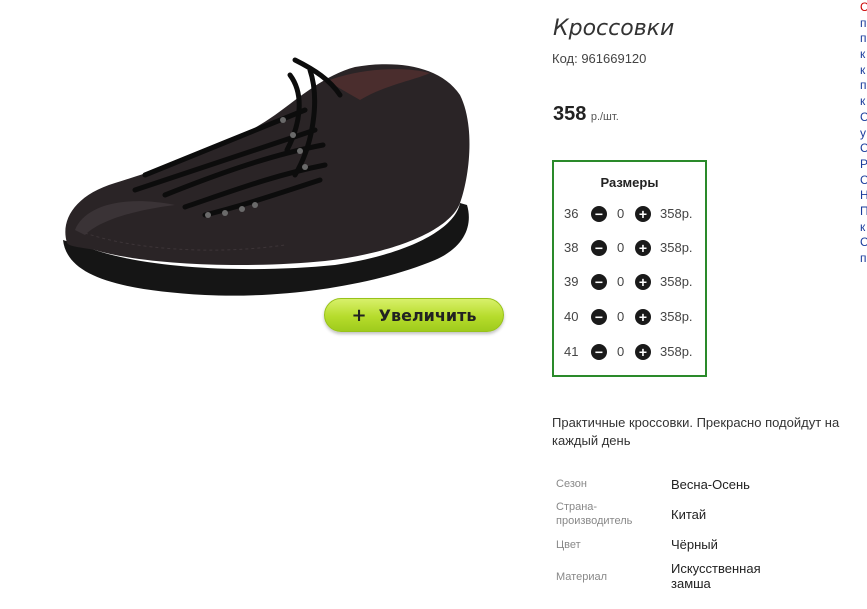  I want to click on attribute-value: Искусственная замша, so click(716, 576).